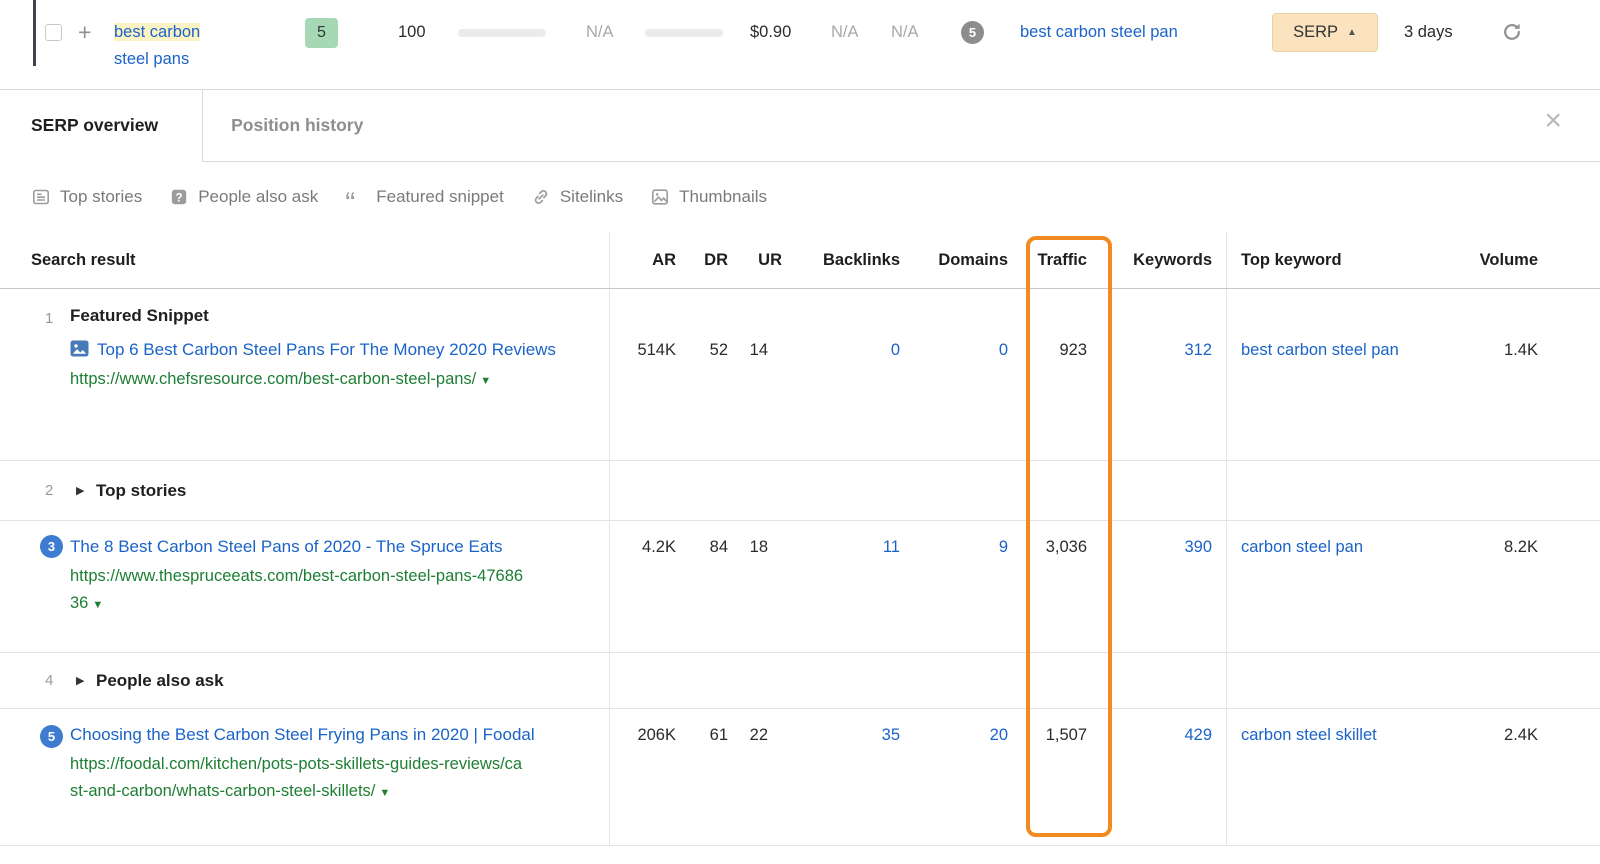  What do you see at coordinates (305, 260) in the screenshot?
I see `col-search-result: Search result` at bounding box center [305, 260].